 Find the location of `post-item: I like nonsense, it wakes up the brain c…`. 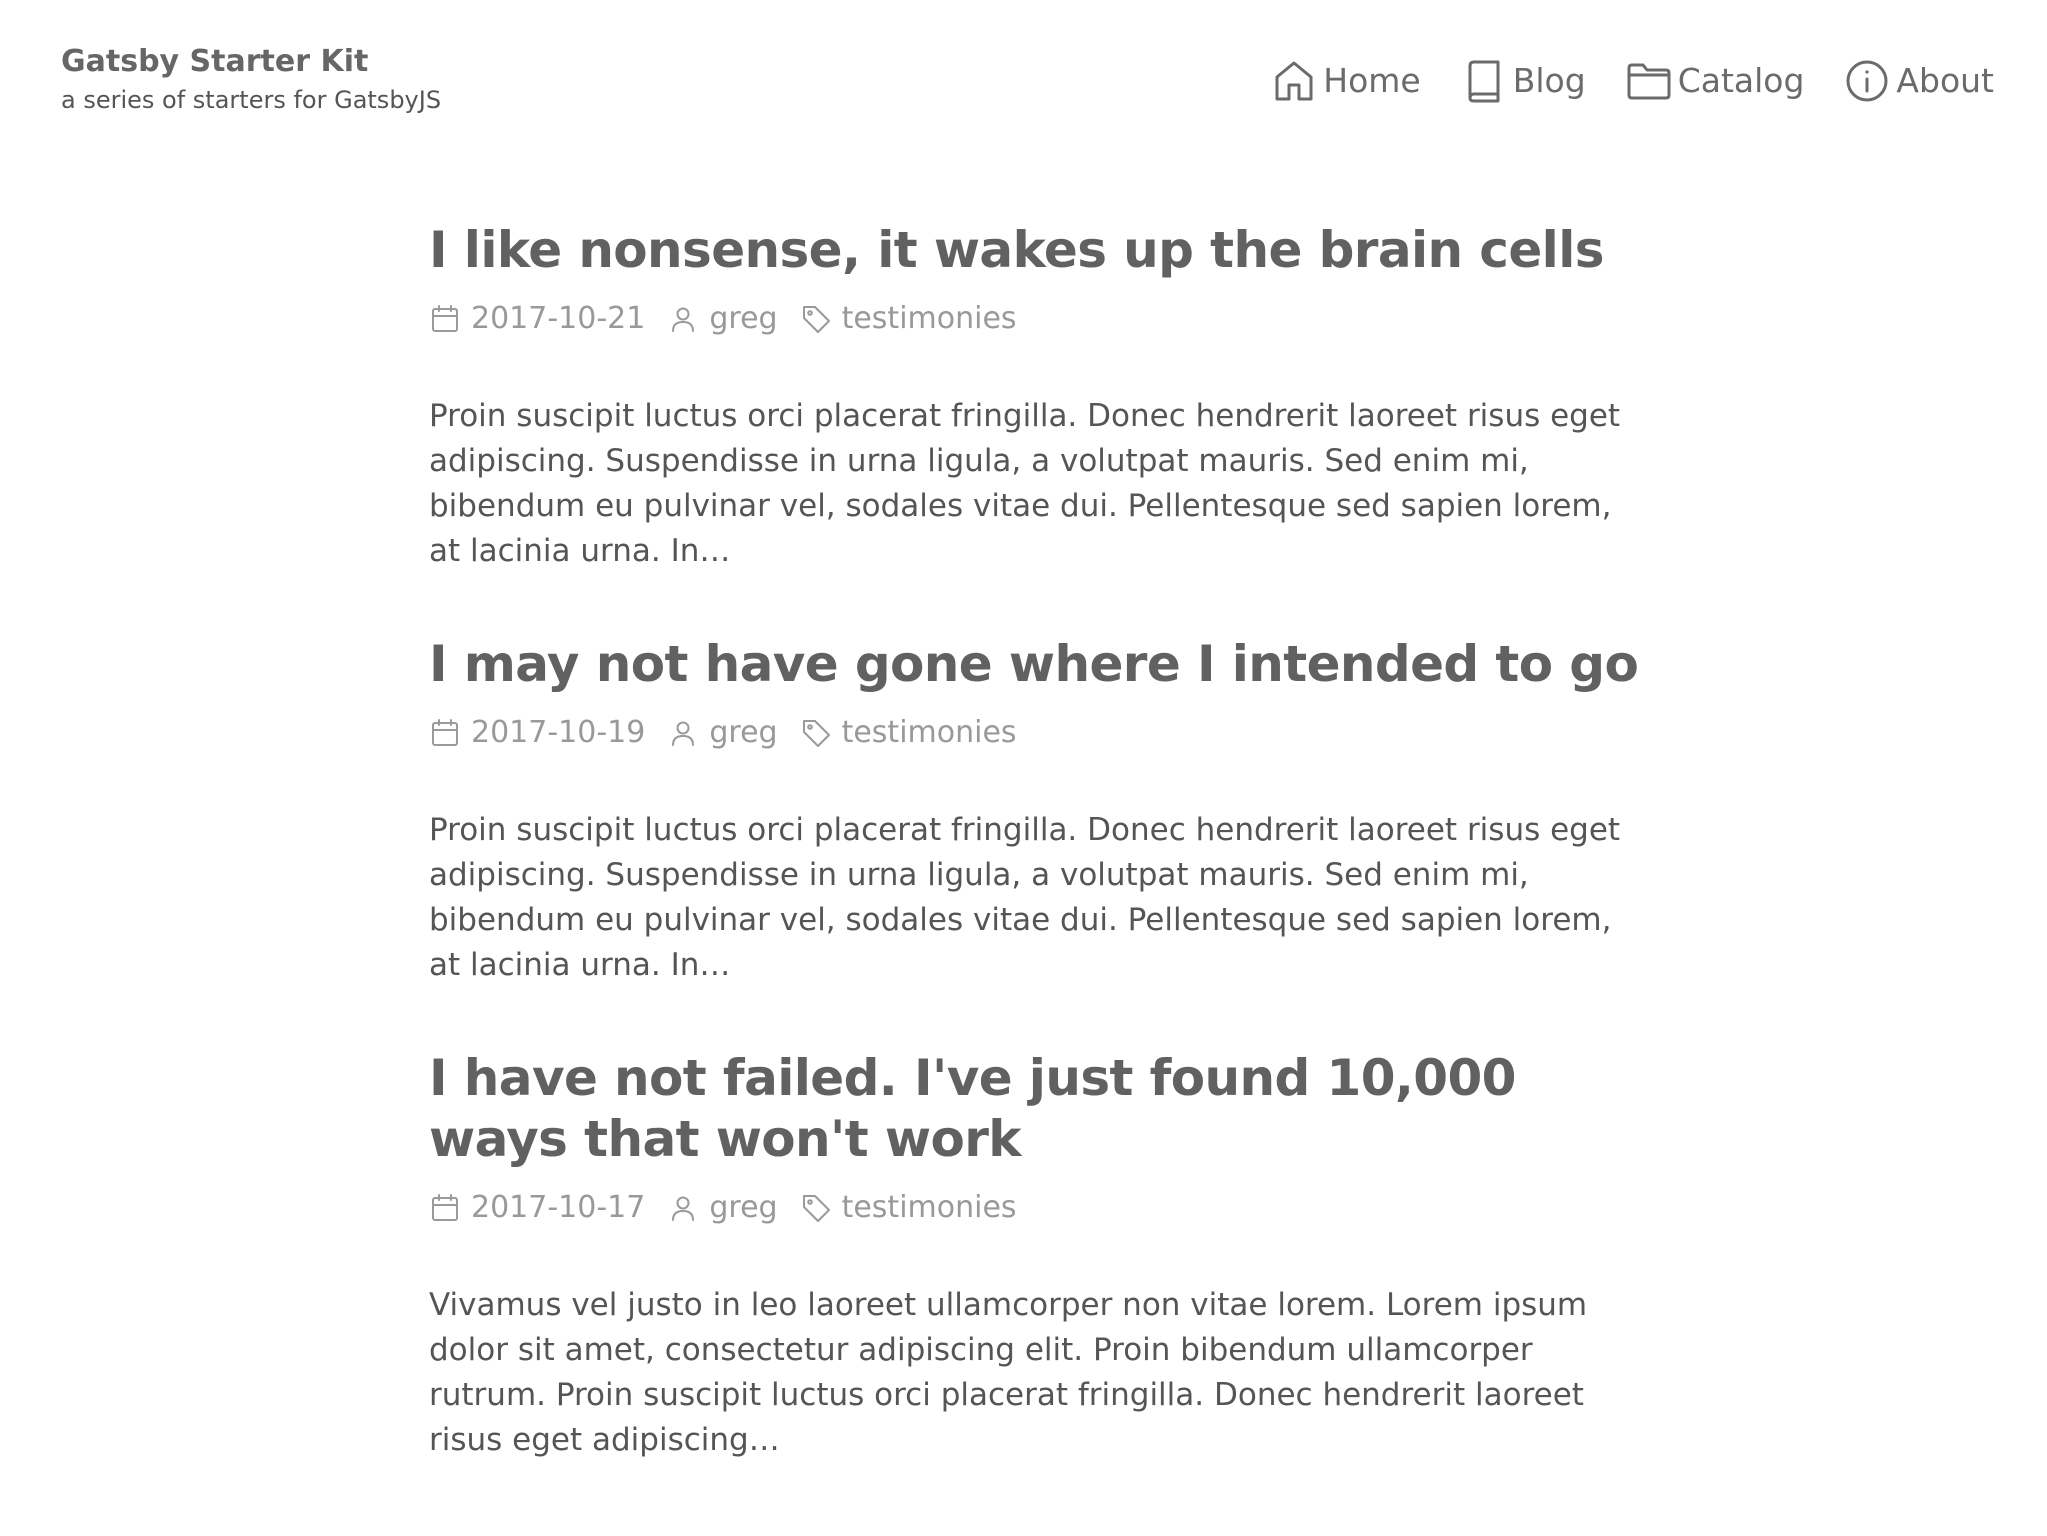

post-item: I like nonsense, it wakes up the brain c… is located at coordinates (1034, 397).